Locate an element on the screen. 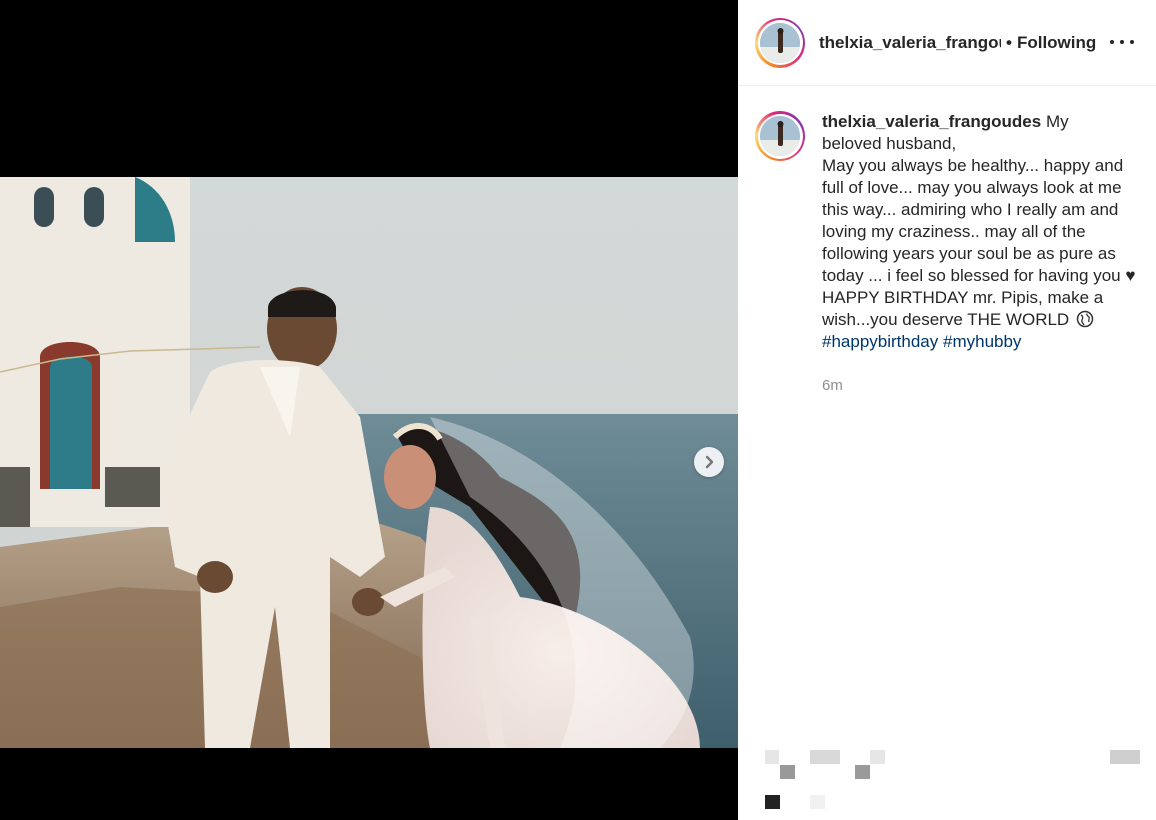  caption-avatar is located at coordinates (780, 136).